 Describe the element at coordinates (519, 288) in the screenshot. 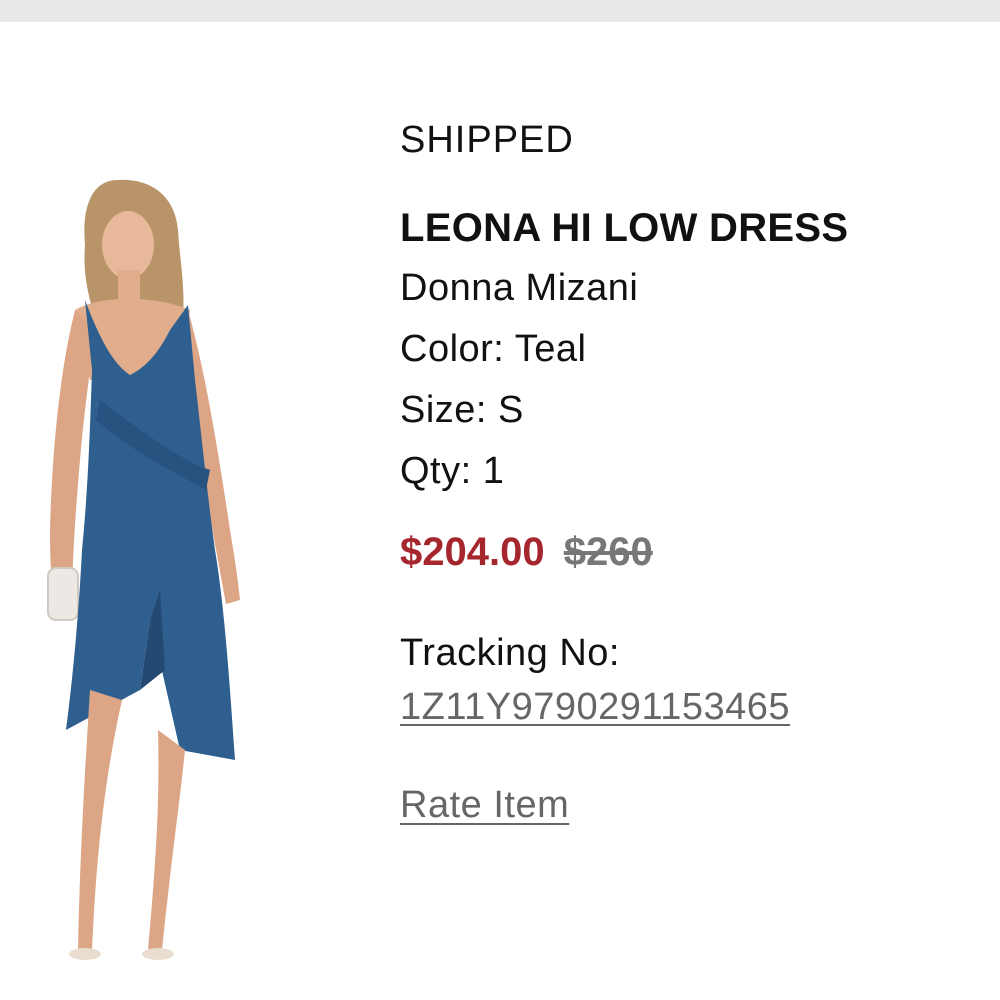

I see `brand-name: Donna Mizani` at that location.